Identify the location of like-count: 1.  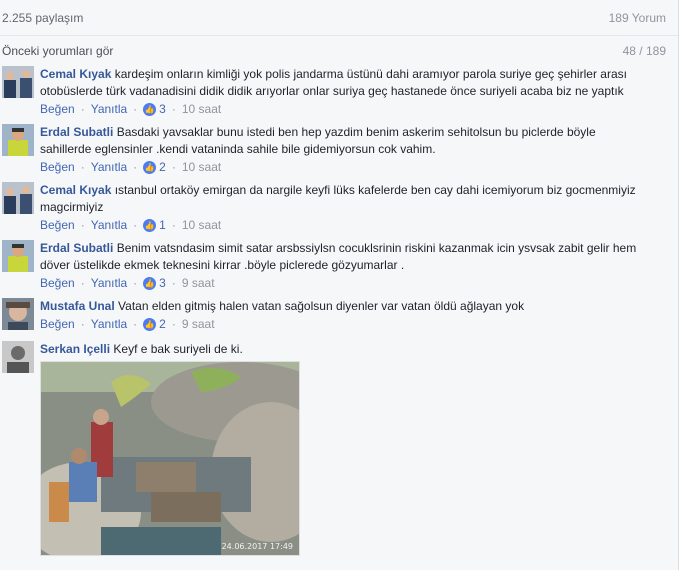
(162, 225).